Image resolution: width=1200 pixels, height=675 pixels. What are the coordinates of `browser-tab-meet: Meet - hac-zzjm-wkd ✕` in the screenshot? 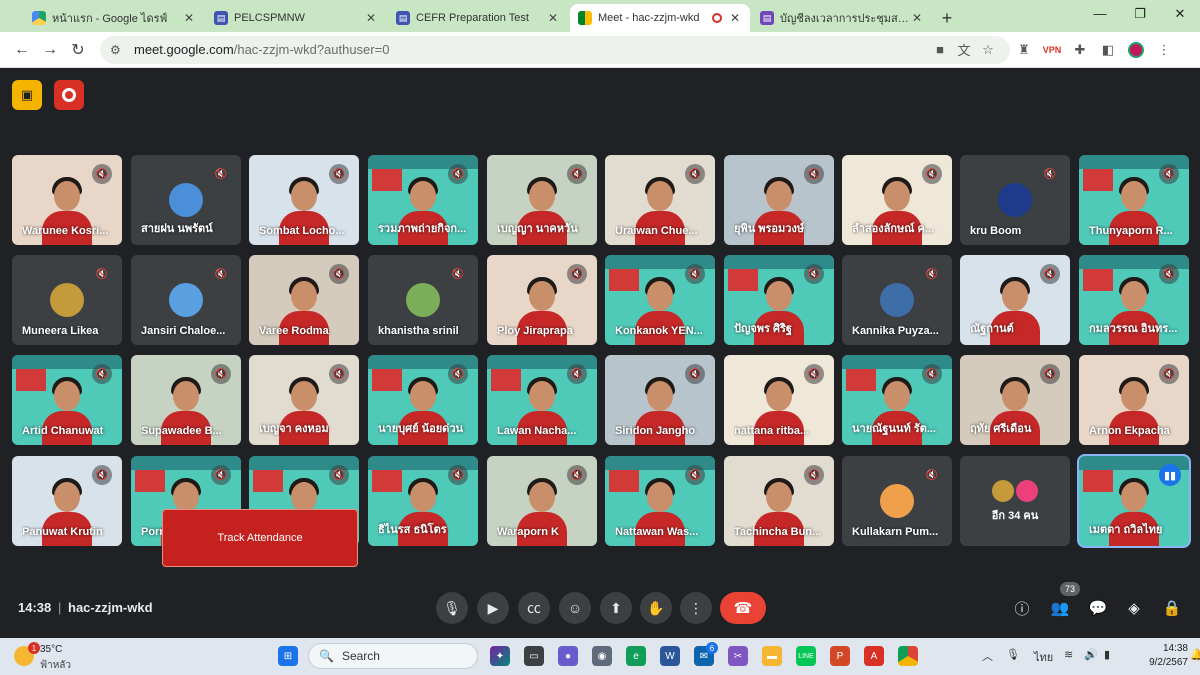 It's located at (660, 18).